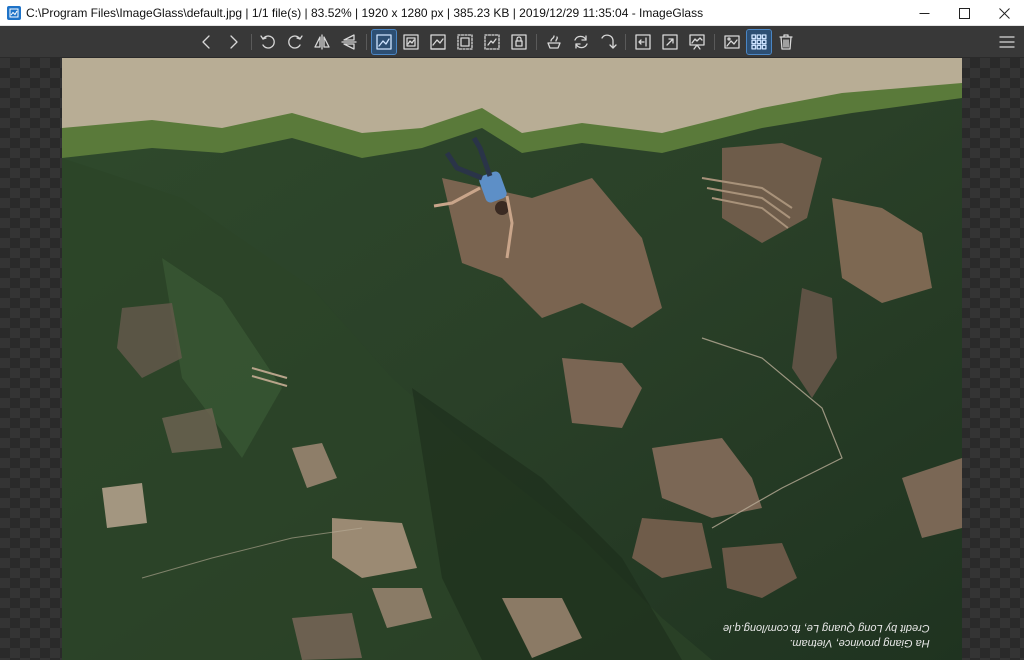  I want to click on window-controls, so click(964, 13).